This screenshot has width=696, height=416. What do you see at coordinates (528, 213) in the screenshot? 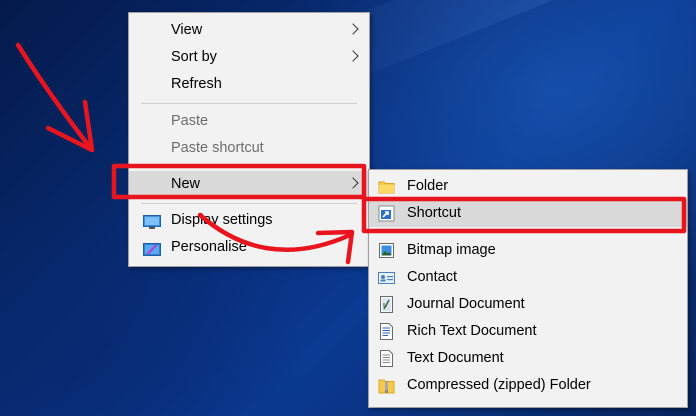
I see `submenu-item-shortcut: Shortcut` at bounding box center [528, 213].